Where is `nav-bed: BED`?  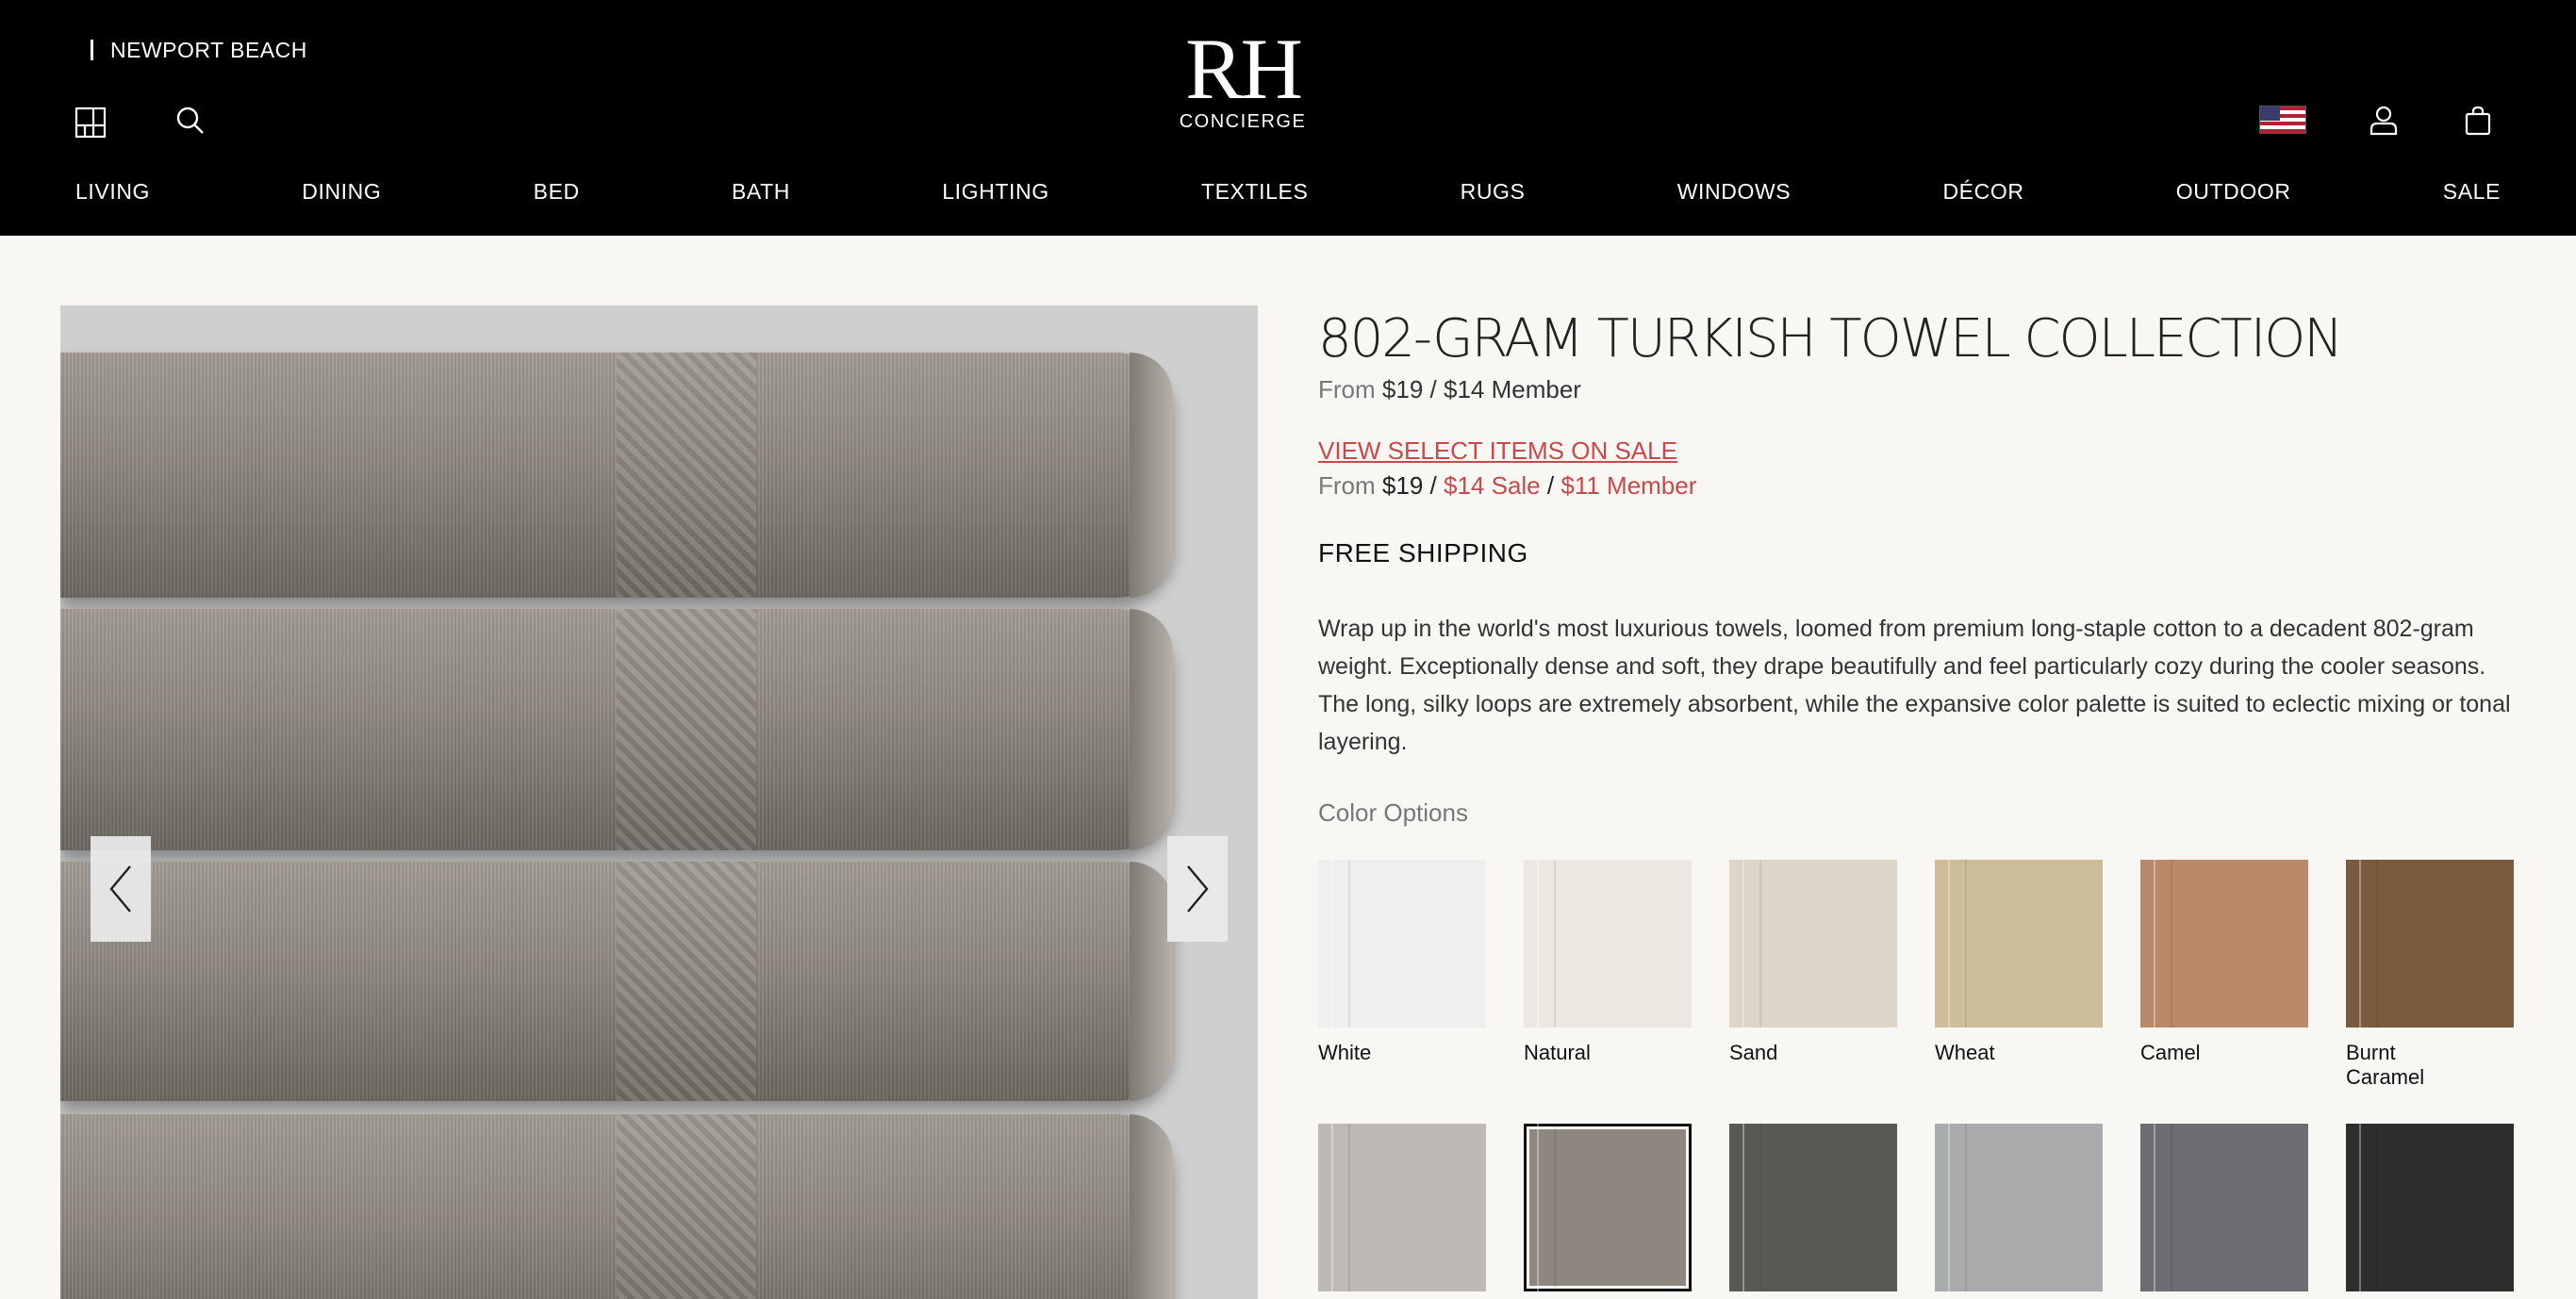
nav-bed: BED is located at coordinates (557, 192).